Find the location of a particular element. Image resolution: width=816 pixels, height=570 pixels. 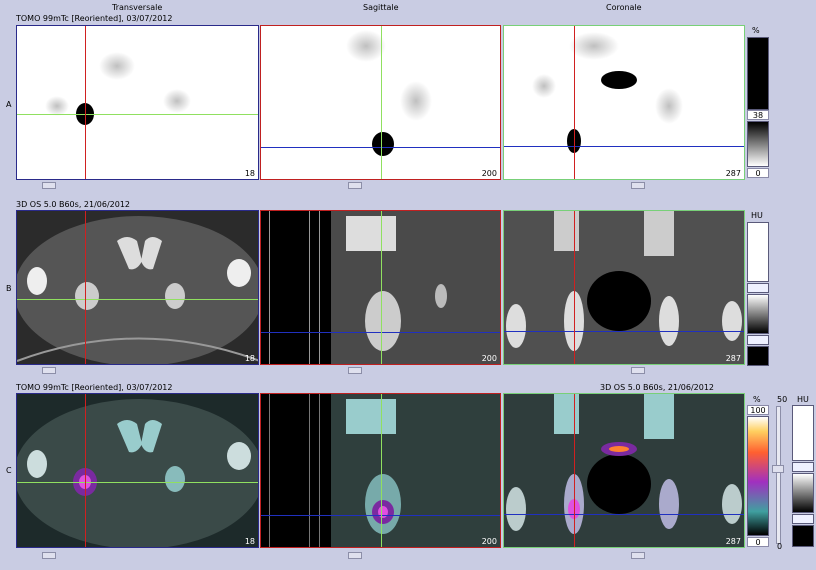

fusion-ct-grayscale-bar is located at coordinates (803, 493).